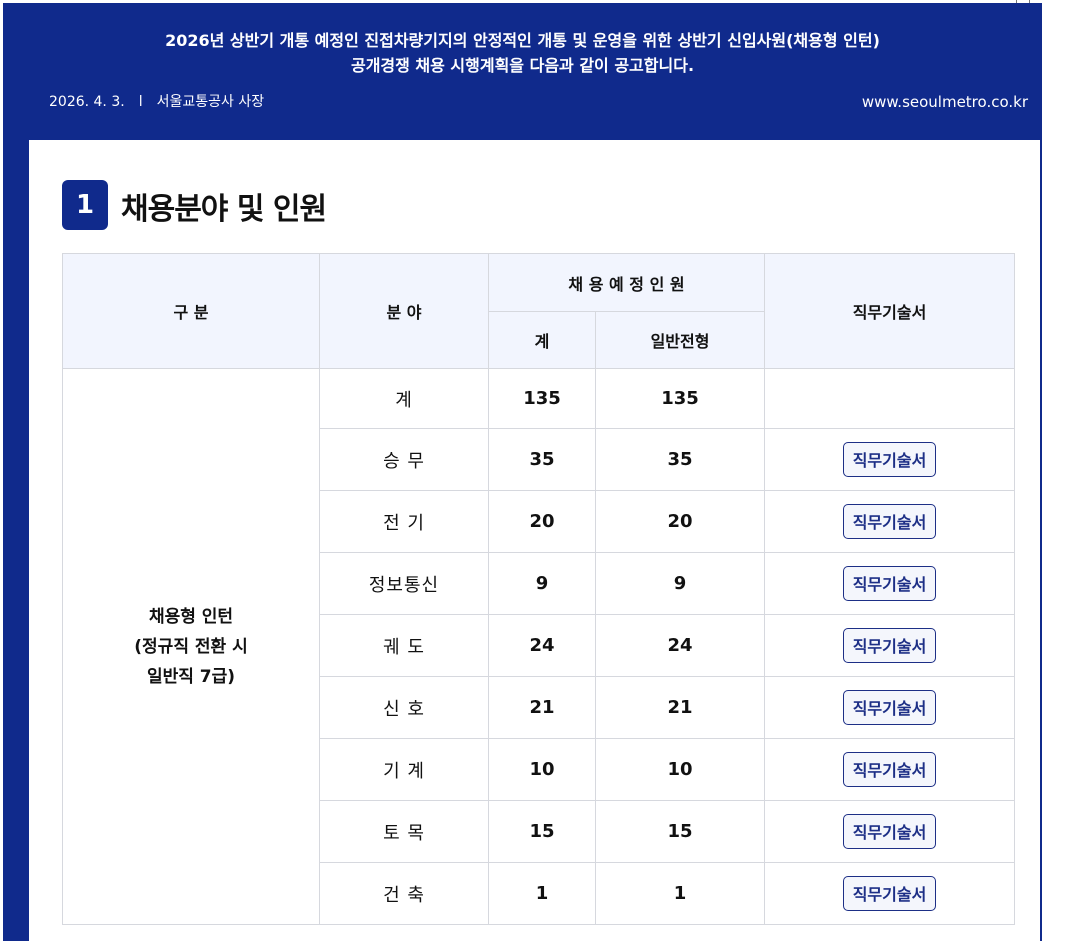  I want to click on field-cell: 기 계, so click(404, 769).